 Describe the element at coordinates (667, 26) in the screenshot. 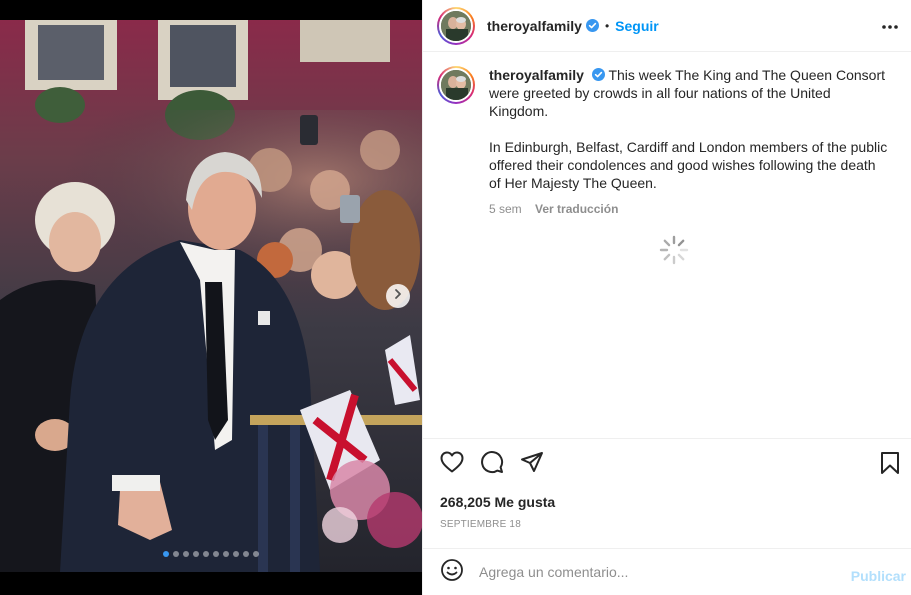

I see `post-header: theroyalfamily • Seguir` at that location.